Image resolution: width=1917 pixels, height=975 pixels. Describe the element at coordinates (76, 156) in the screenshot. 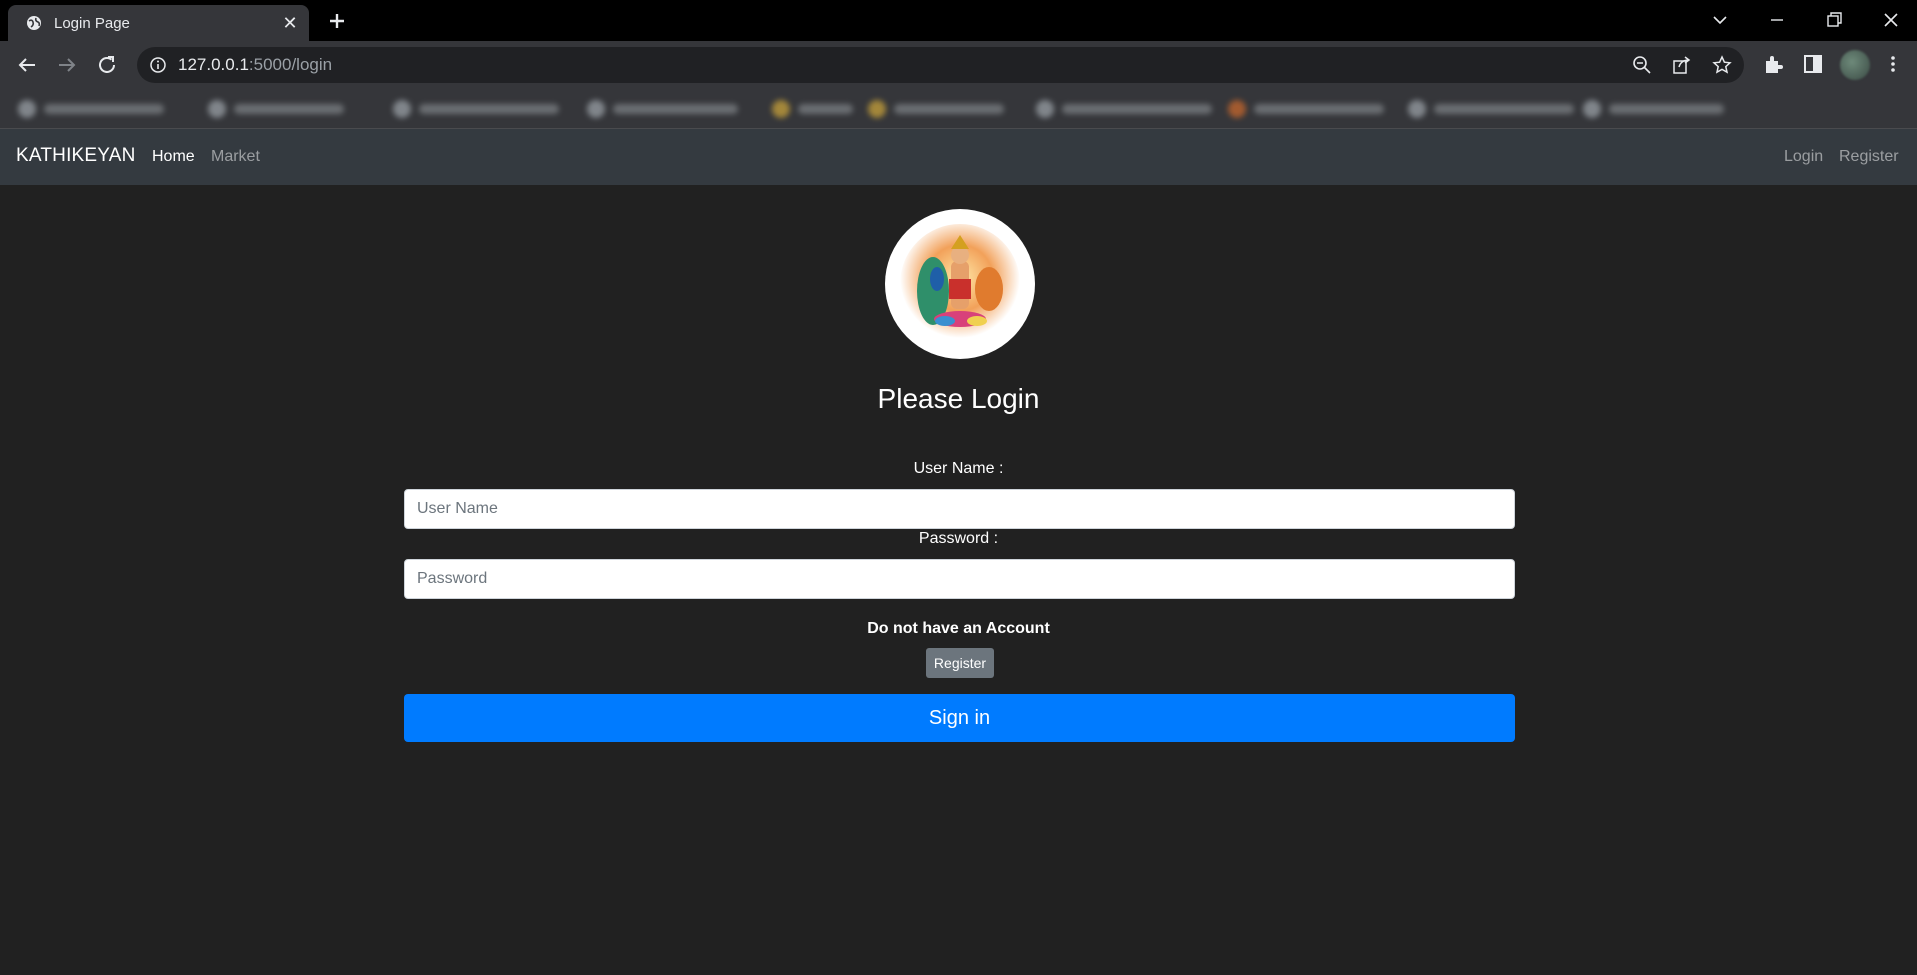

I see `brand-logo-text: KATHIKEYAN` at that location.